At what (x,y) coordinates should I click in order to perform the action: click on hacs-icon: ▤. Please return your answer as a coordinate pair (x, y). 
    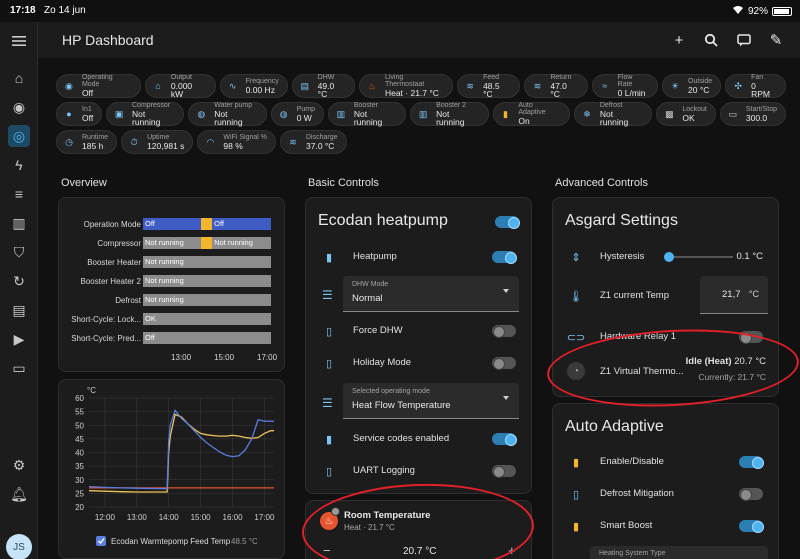
    Looking at the image, I should click on (19, 310).